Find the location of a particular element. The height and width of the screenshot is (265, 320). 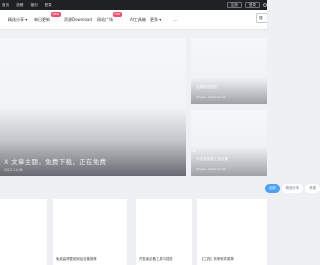

user-icon is located at coordinates (265, 5).